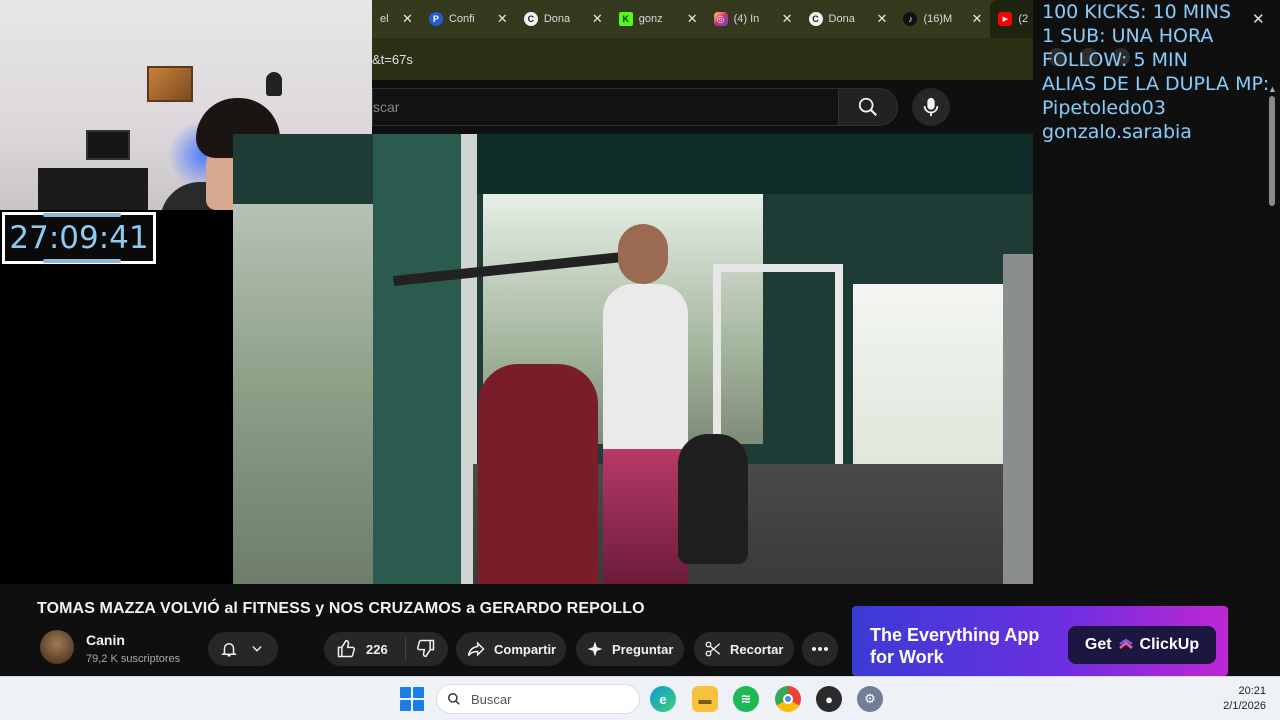  Describe the element at coordinates (538, 699) in the screenshot. I see `taskbar-search: Buscar` at that location.